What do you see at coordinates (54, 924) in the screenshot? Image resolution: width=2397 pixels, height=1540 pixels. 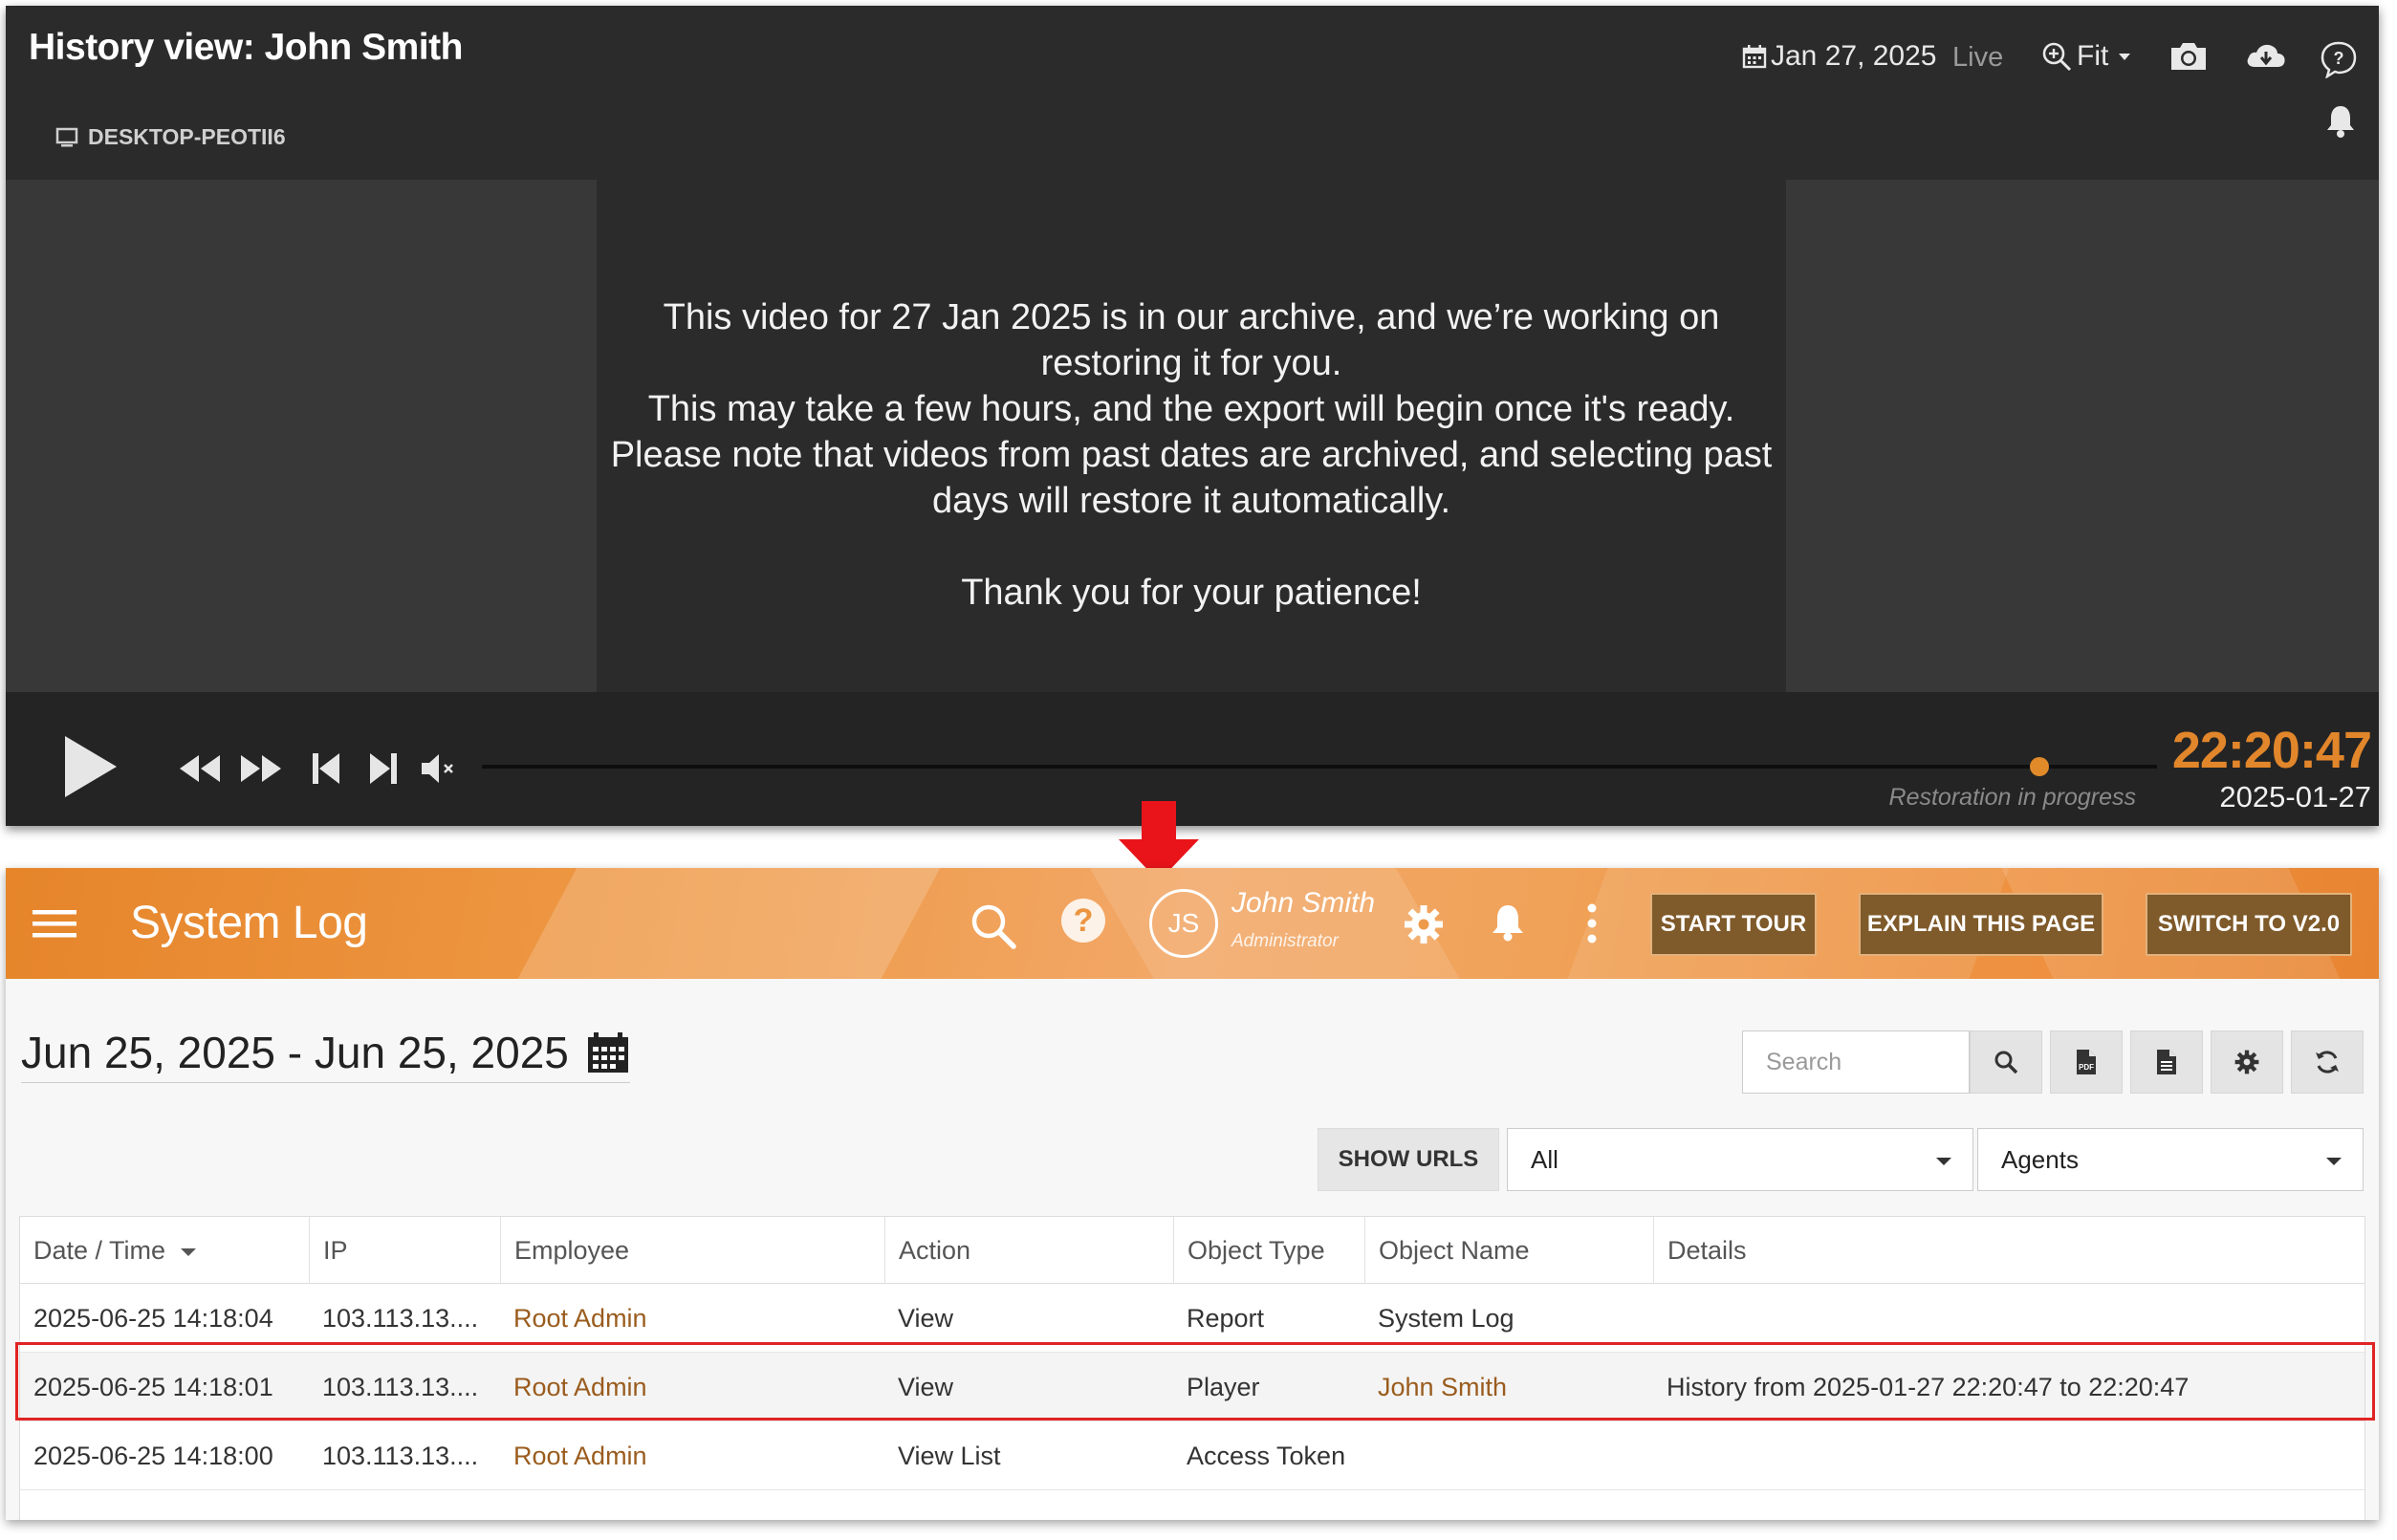 I see `hamburger-menu-icon` at bounding box center [54, 924].